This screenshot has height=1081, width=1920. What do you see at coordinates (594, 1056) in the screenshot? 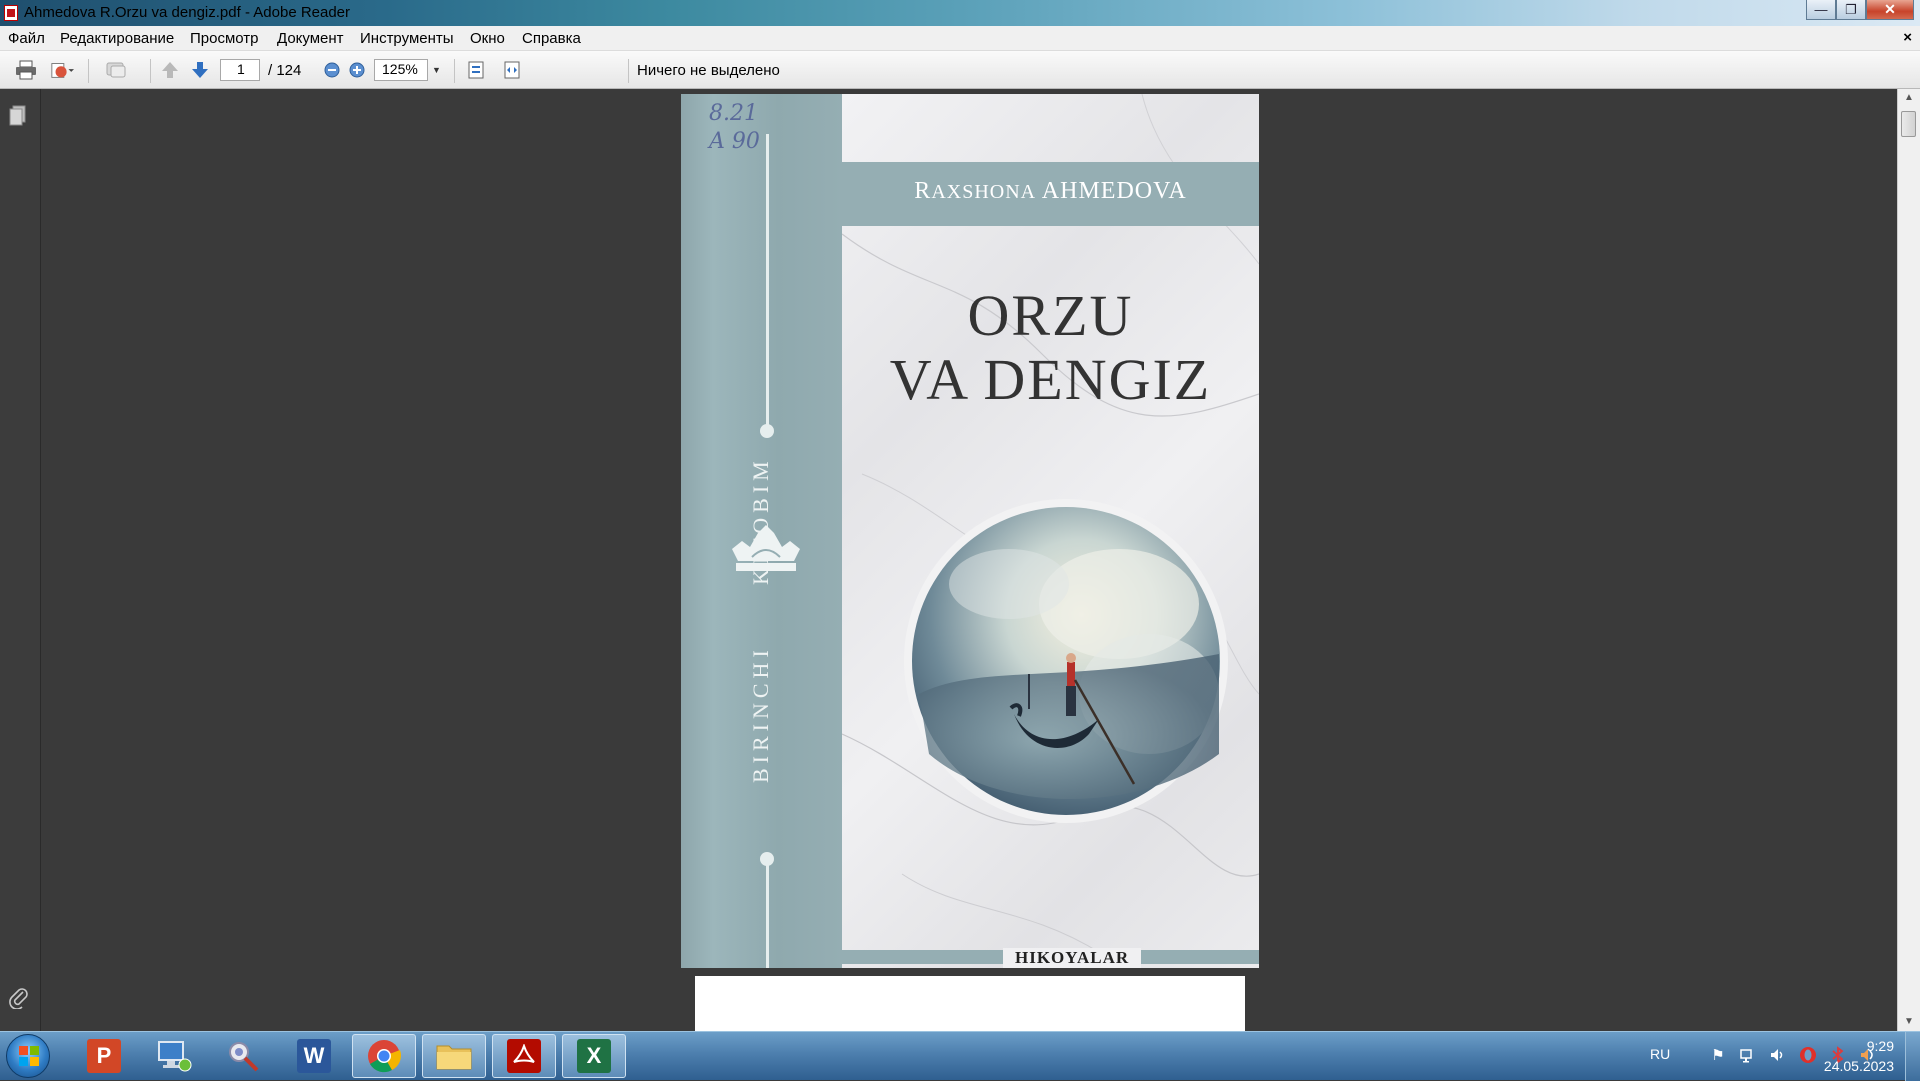
I see `taskbar-excel-icon: X` at bounding box center [594, 1056].